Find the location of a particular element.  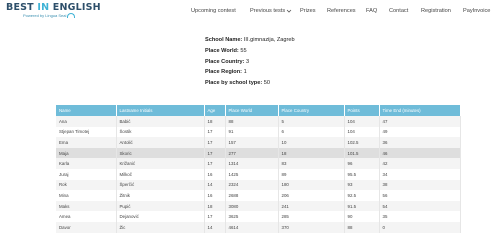

nav-previous-tests: Previous tests is located at coordinates (267, 11).